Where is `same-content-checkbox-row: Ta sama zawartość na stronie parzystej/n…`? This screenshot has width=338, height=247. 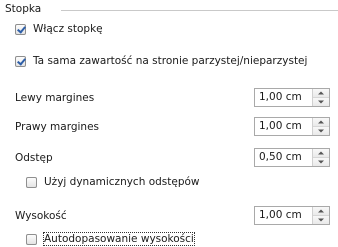
same-content-checkbox-row: Ta sama zawartość na stronie parzystej/n… is located at coordinates (161, 61).